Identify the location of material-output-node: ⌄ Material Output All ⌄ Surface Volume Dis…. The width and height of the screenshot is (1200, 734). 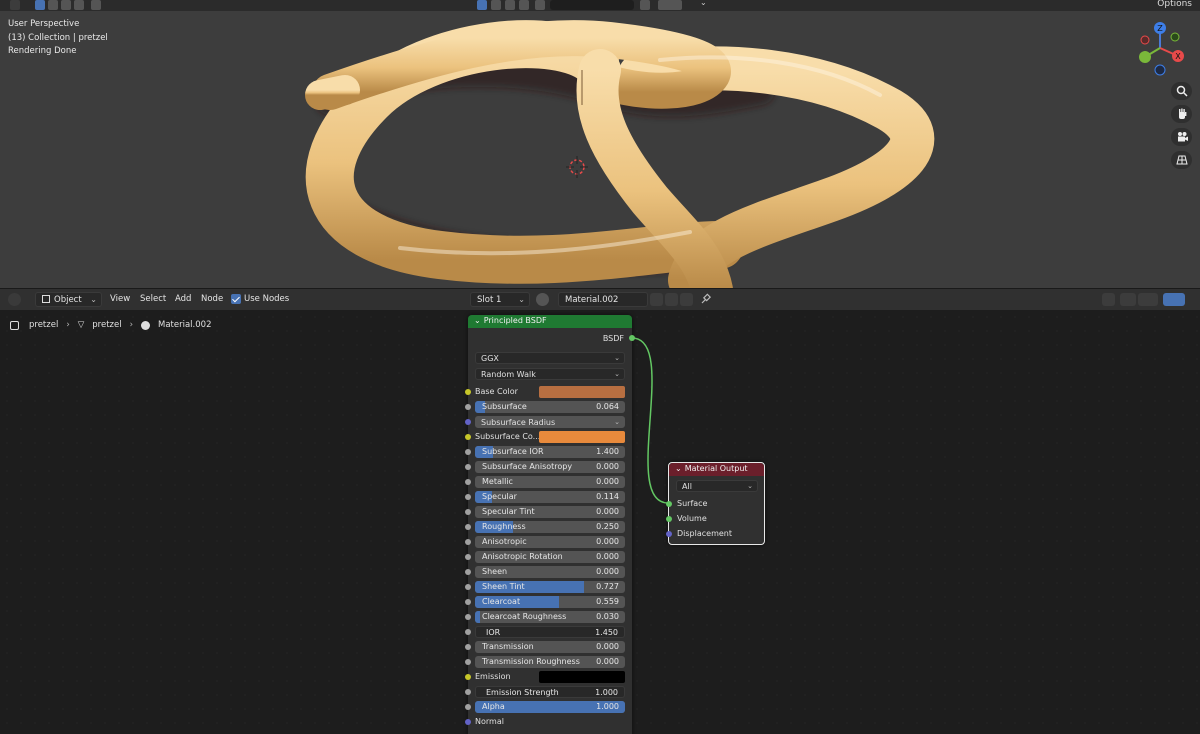
(715, 503).